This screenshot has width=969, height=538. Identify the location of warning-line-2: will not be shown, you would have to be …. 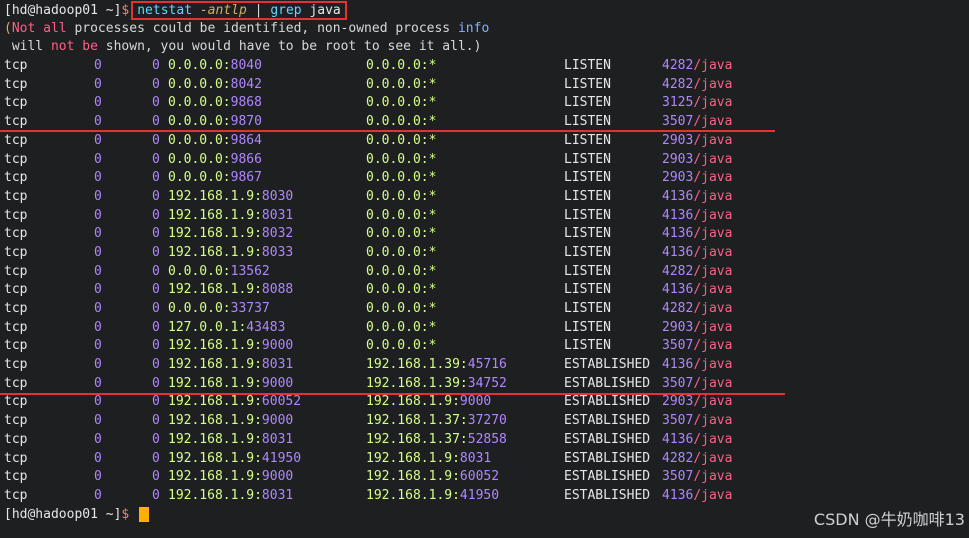
(486, 47).